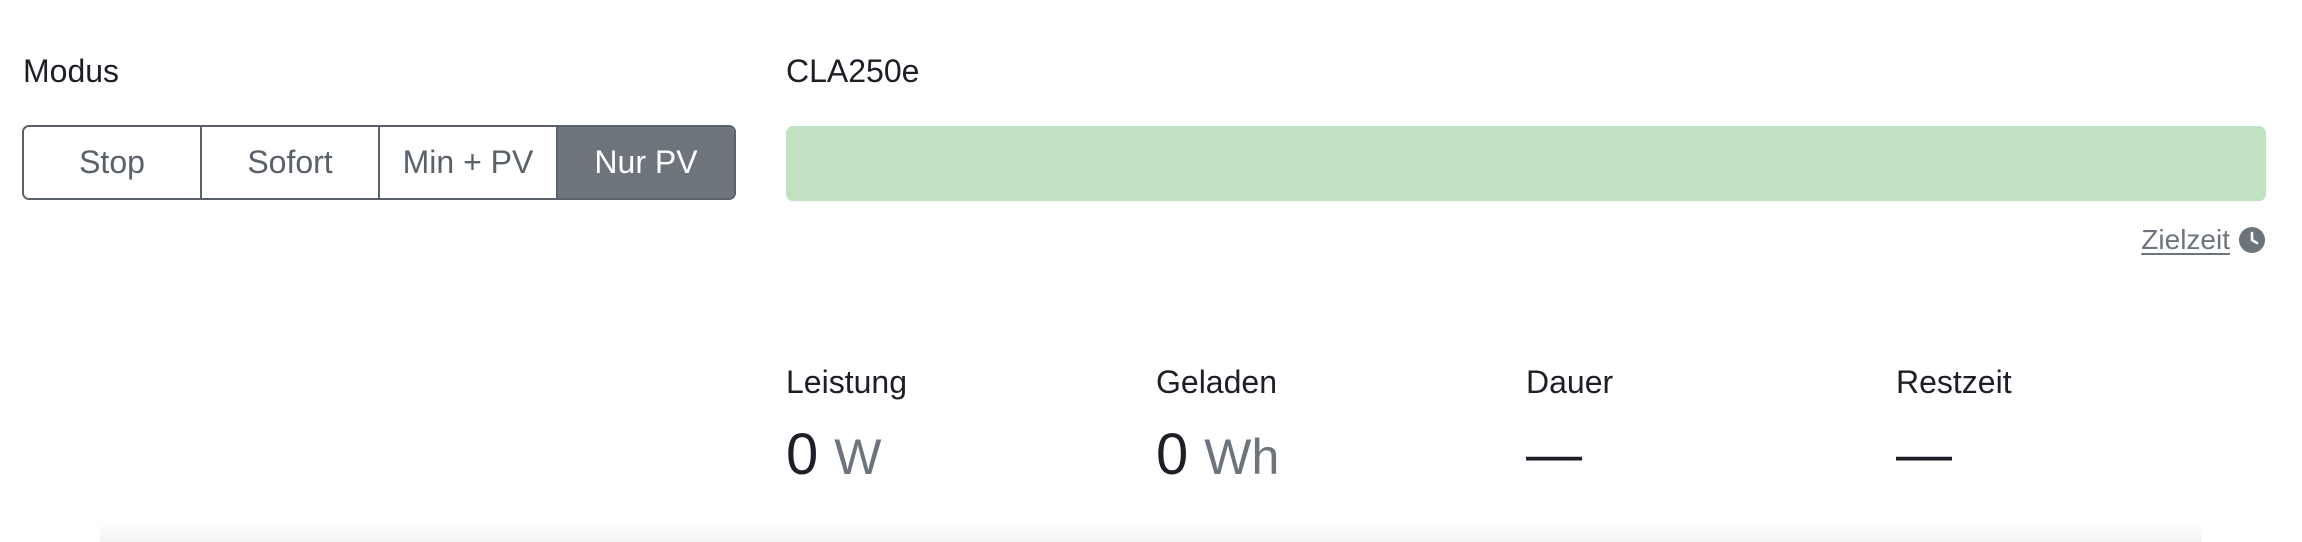 Image resolution: width=2302 pixels, height=542 pixels. What do you see at coordinates (71, 71) in the screenshot?
I see `mode-label: Modus` at bounding box center [71, 71].